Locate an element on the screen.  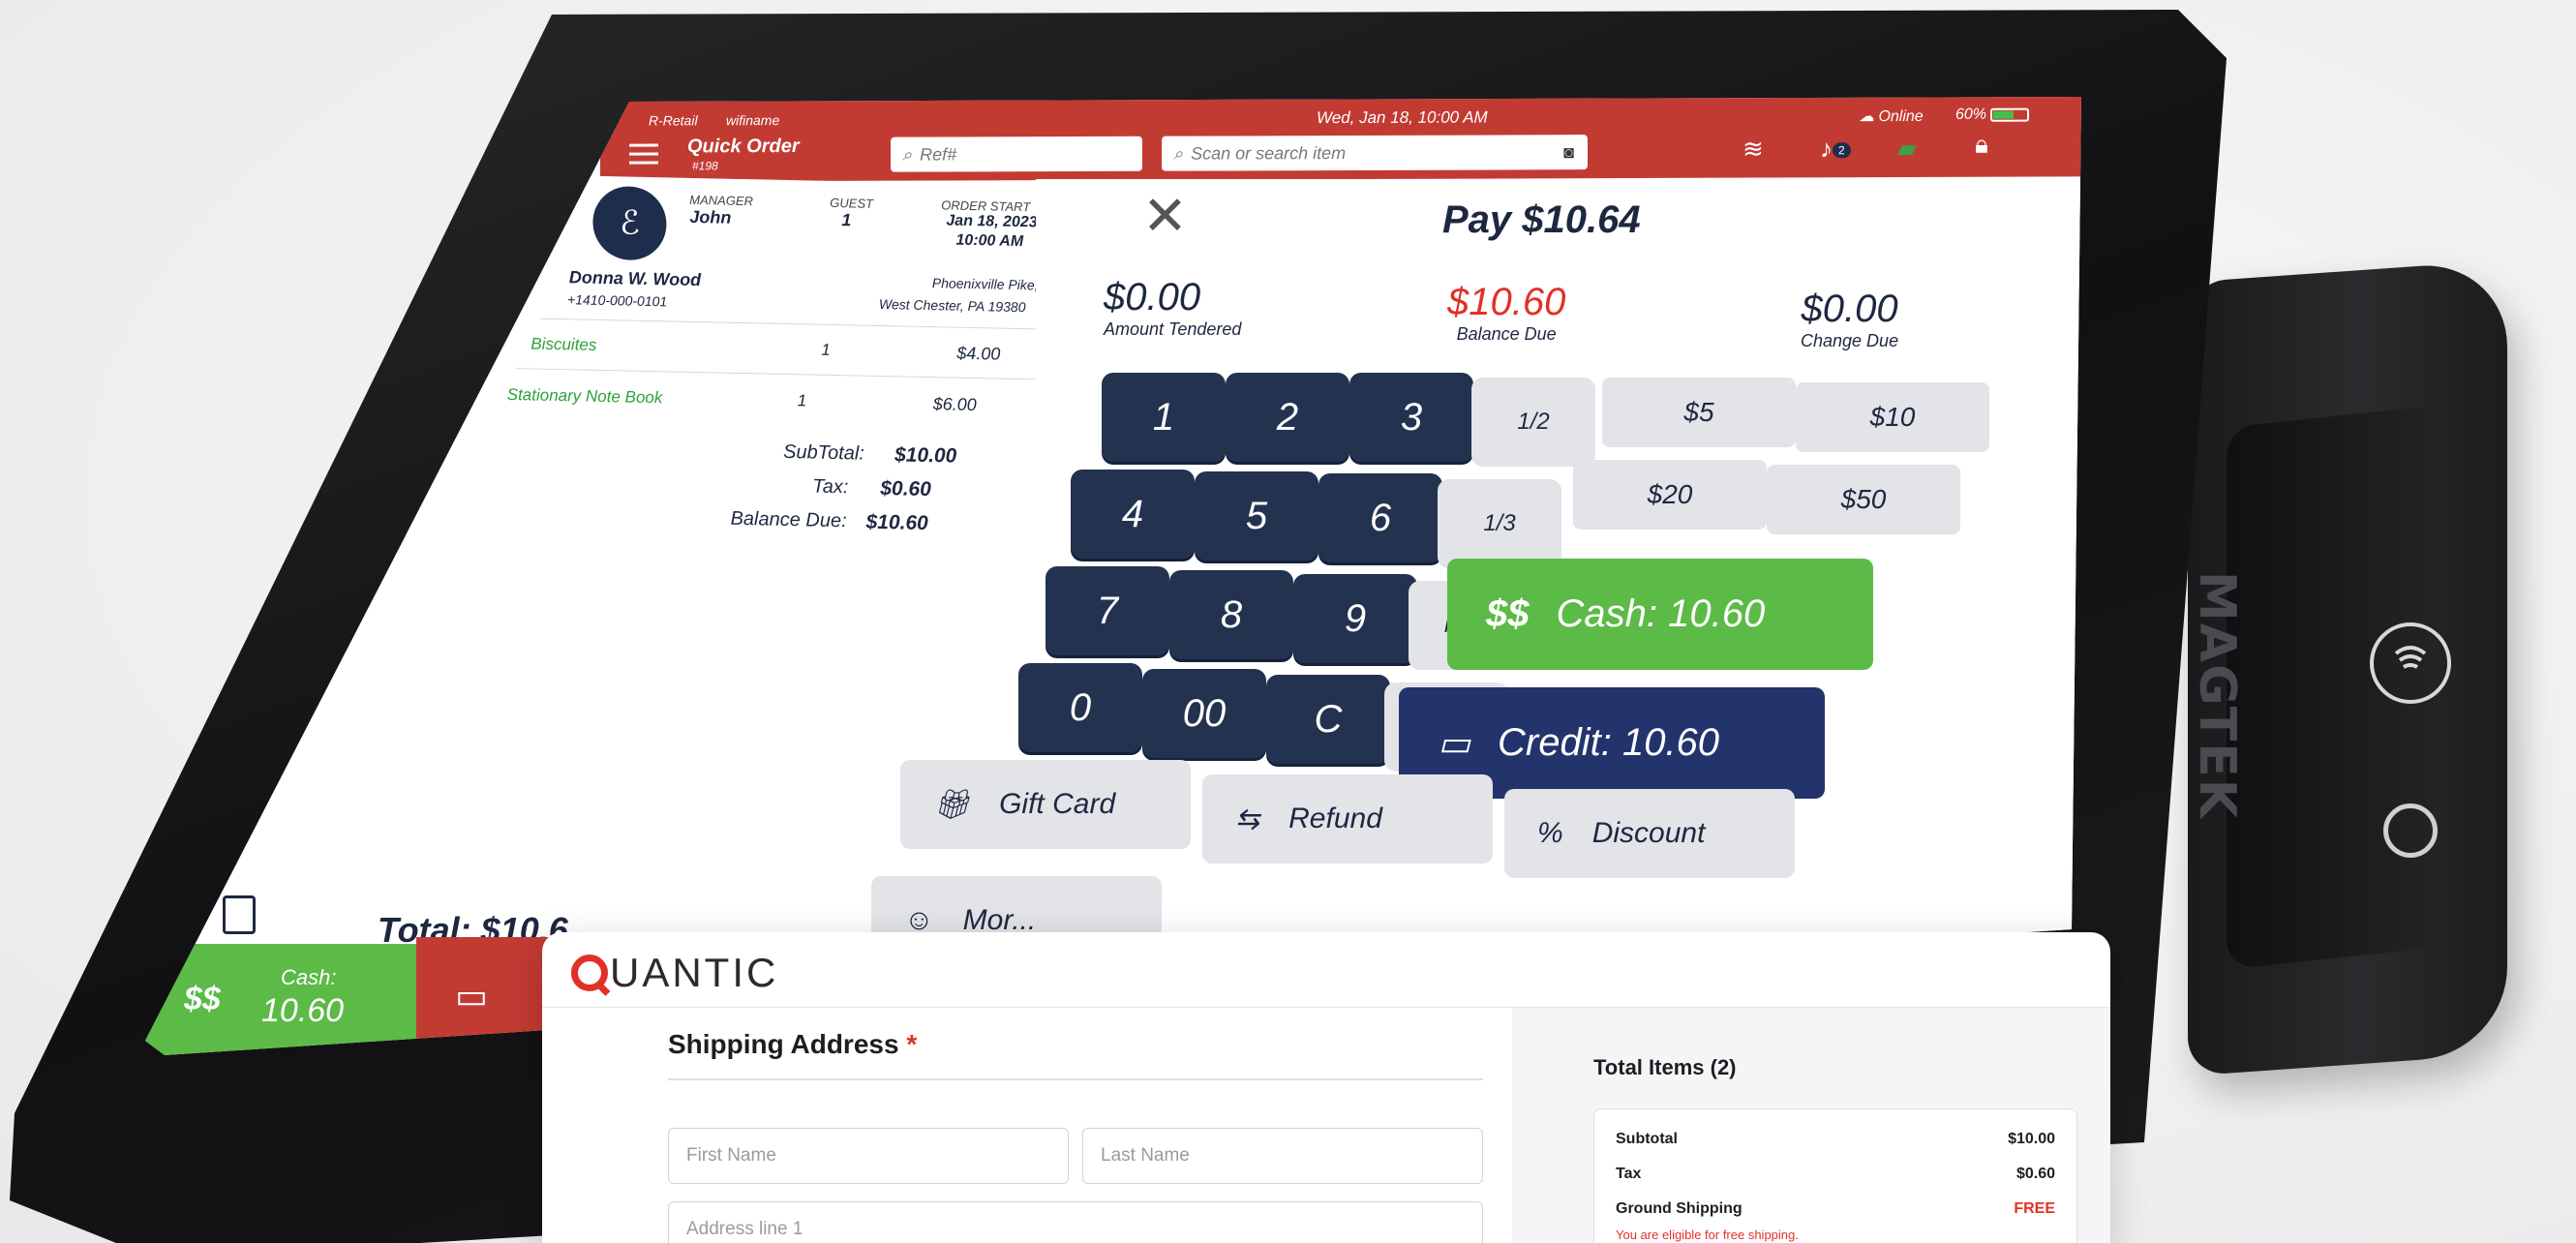
avatar: ℰ is located at coordinates (629, 223).